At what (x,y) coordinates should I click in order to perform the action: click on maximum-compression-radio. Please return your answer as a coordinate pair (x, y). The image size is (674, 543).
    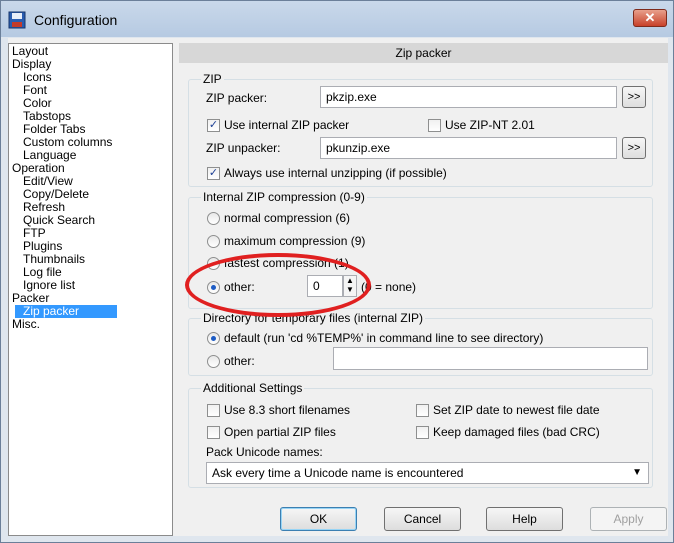
    Looking at the image, I should click on (213, 241).